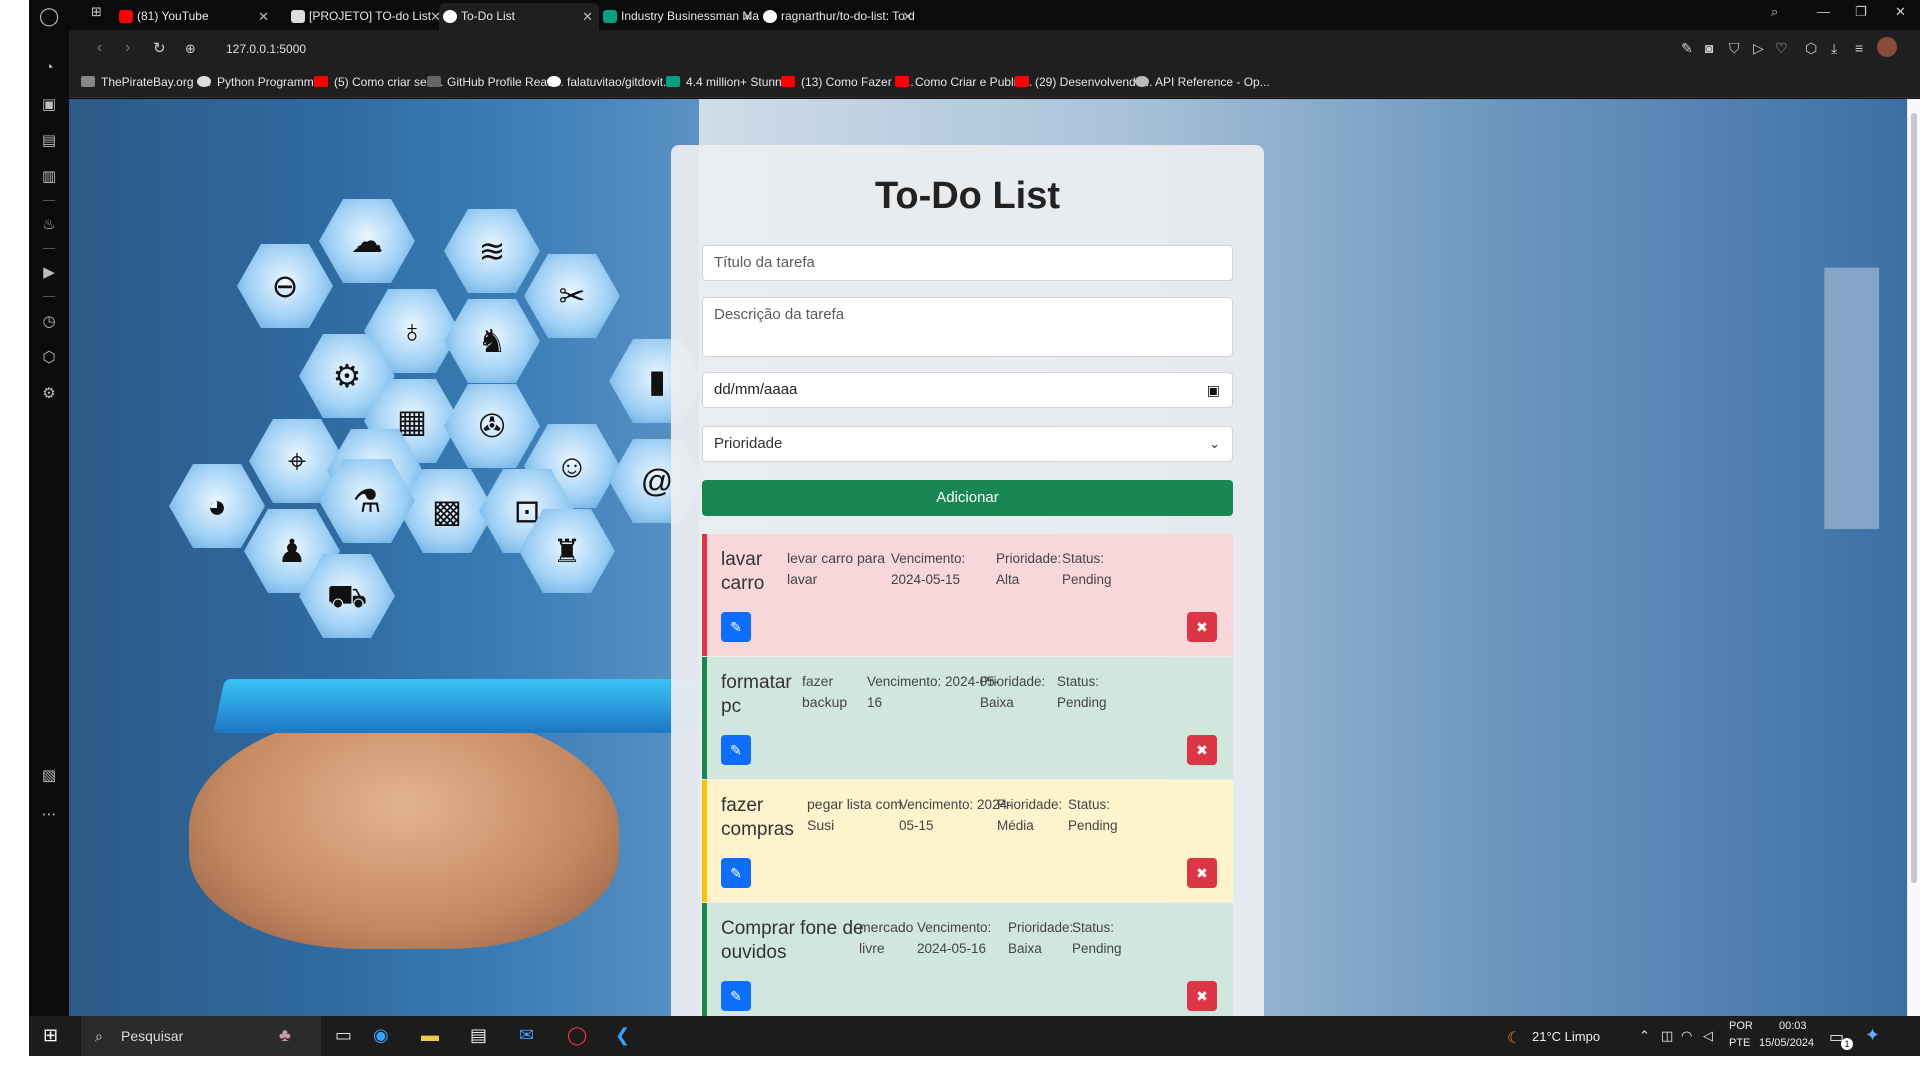  What do you see at coordinates (1811, 48) in the screenshot?
I see `box-icon: ⬡` at bounding box center [1811, 48].